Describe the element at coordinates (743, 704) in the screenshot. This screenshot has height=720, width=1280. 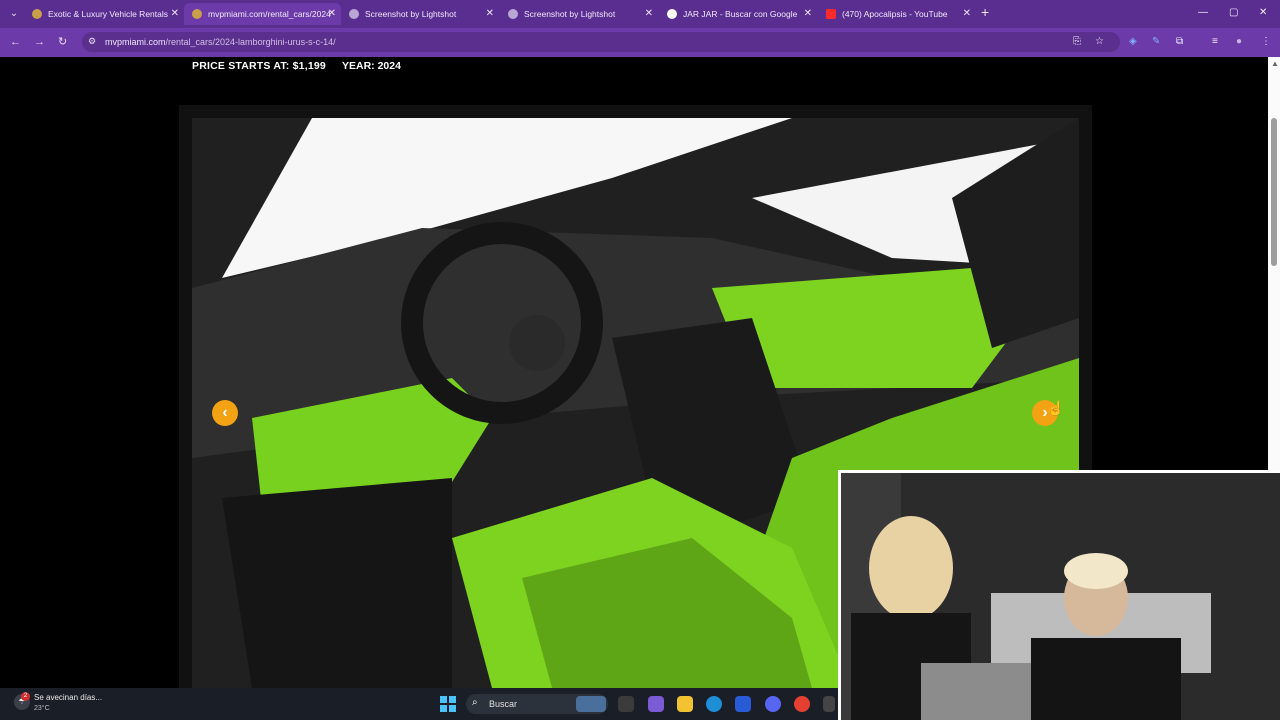
I see `store-icon` at that location.